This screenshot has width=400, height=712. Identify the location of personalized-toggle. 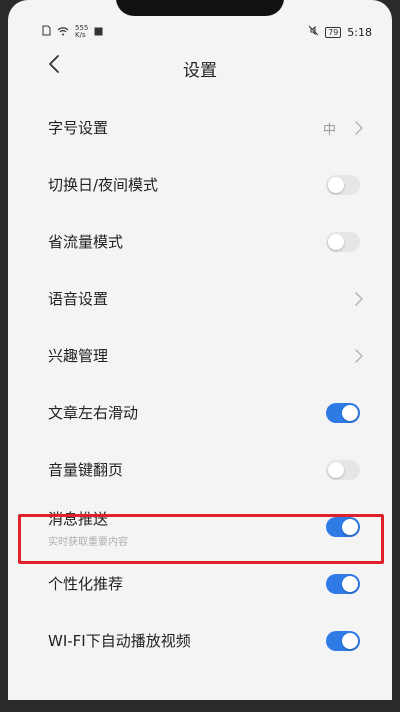
(343, 584).